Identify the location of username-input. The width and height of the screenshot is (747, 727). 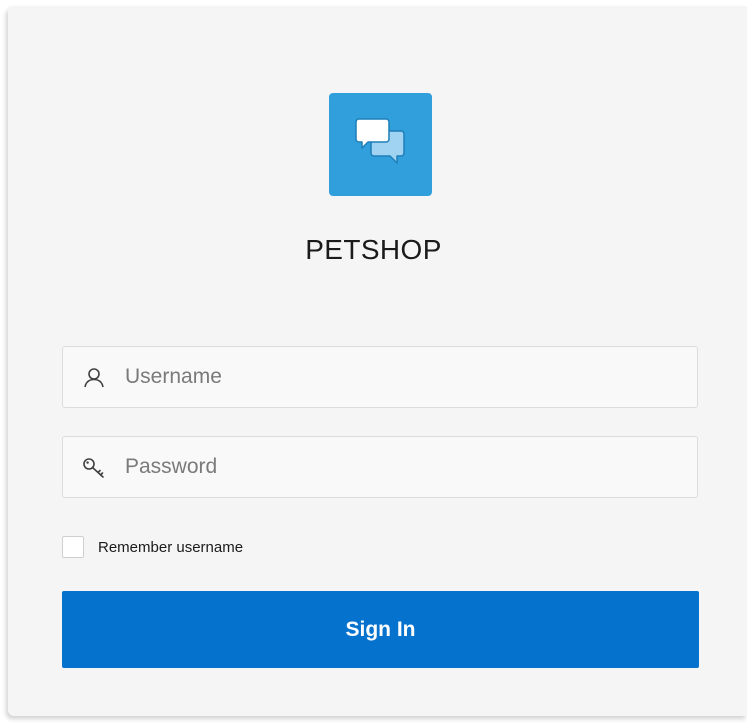
(405, 377).